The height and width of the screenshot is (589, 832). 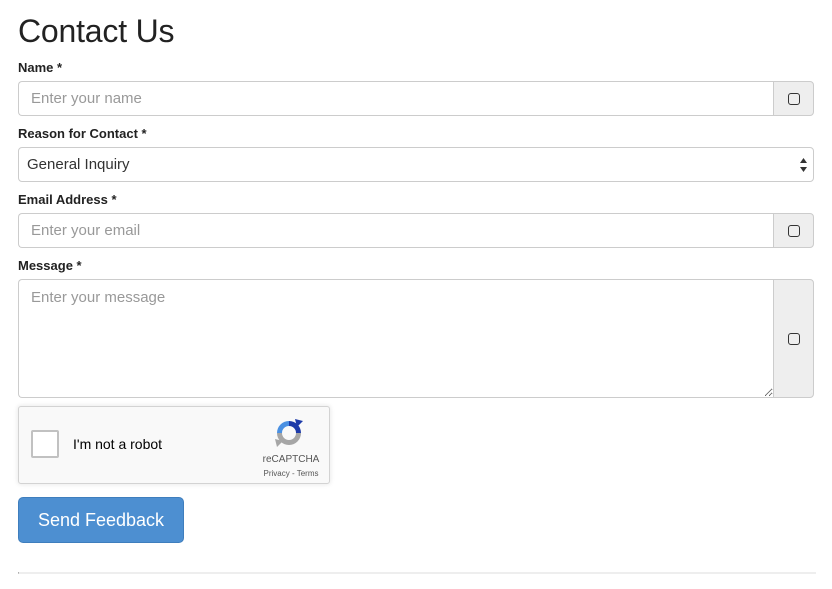 I want to click on name-input-group, so click(x=416, y=98).